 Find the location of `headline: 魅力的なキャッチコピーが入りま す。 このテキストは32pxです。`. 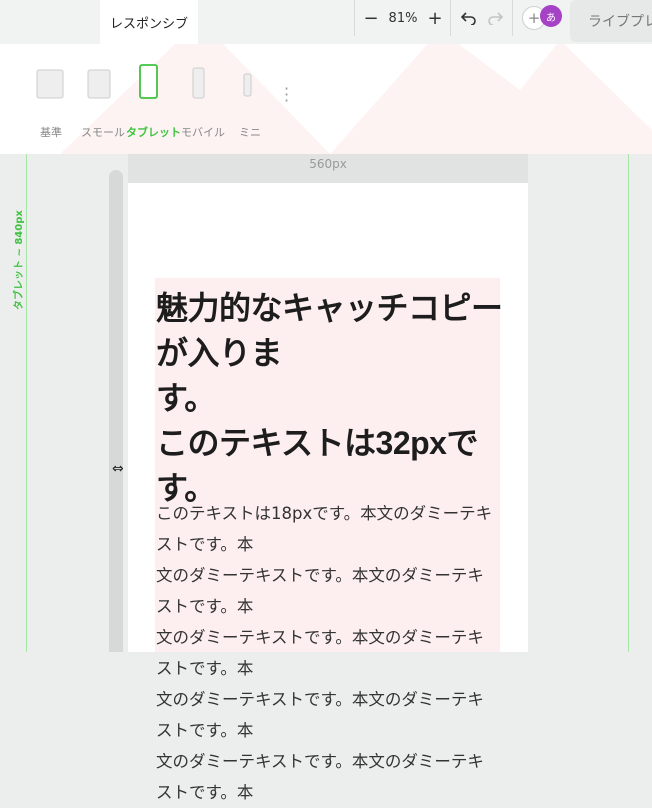

headline: 魅力的なキャッチコピーが入りま す。 このテキストは32pxです。 is located at coordinates (330, 398).